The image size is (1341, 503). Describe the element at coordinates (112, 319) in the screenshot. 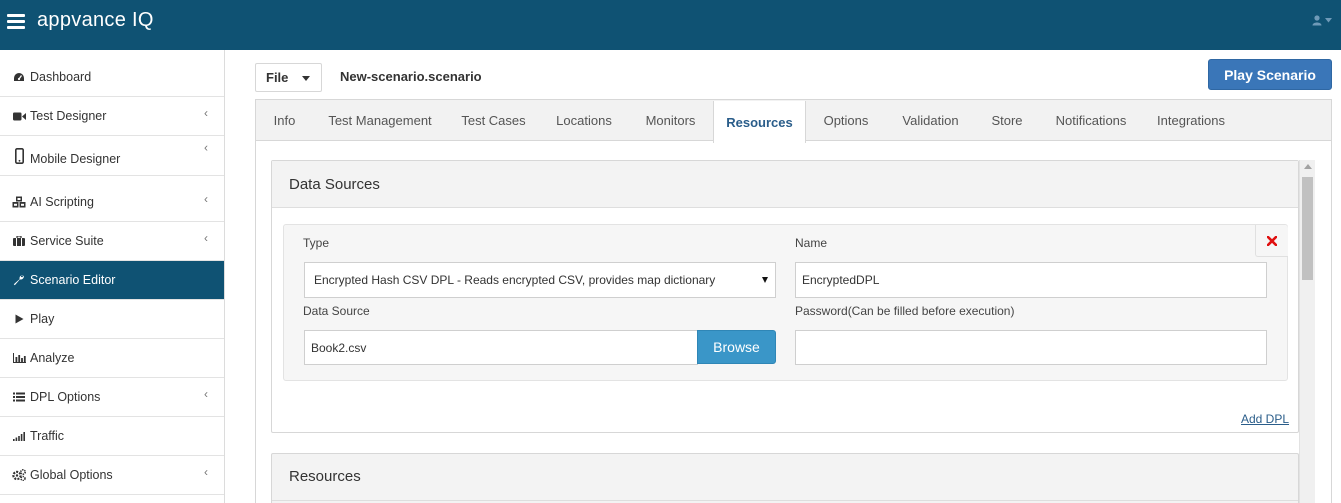

I see `sidebar-item-play: Play` at that location.